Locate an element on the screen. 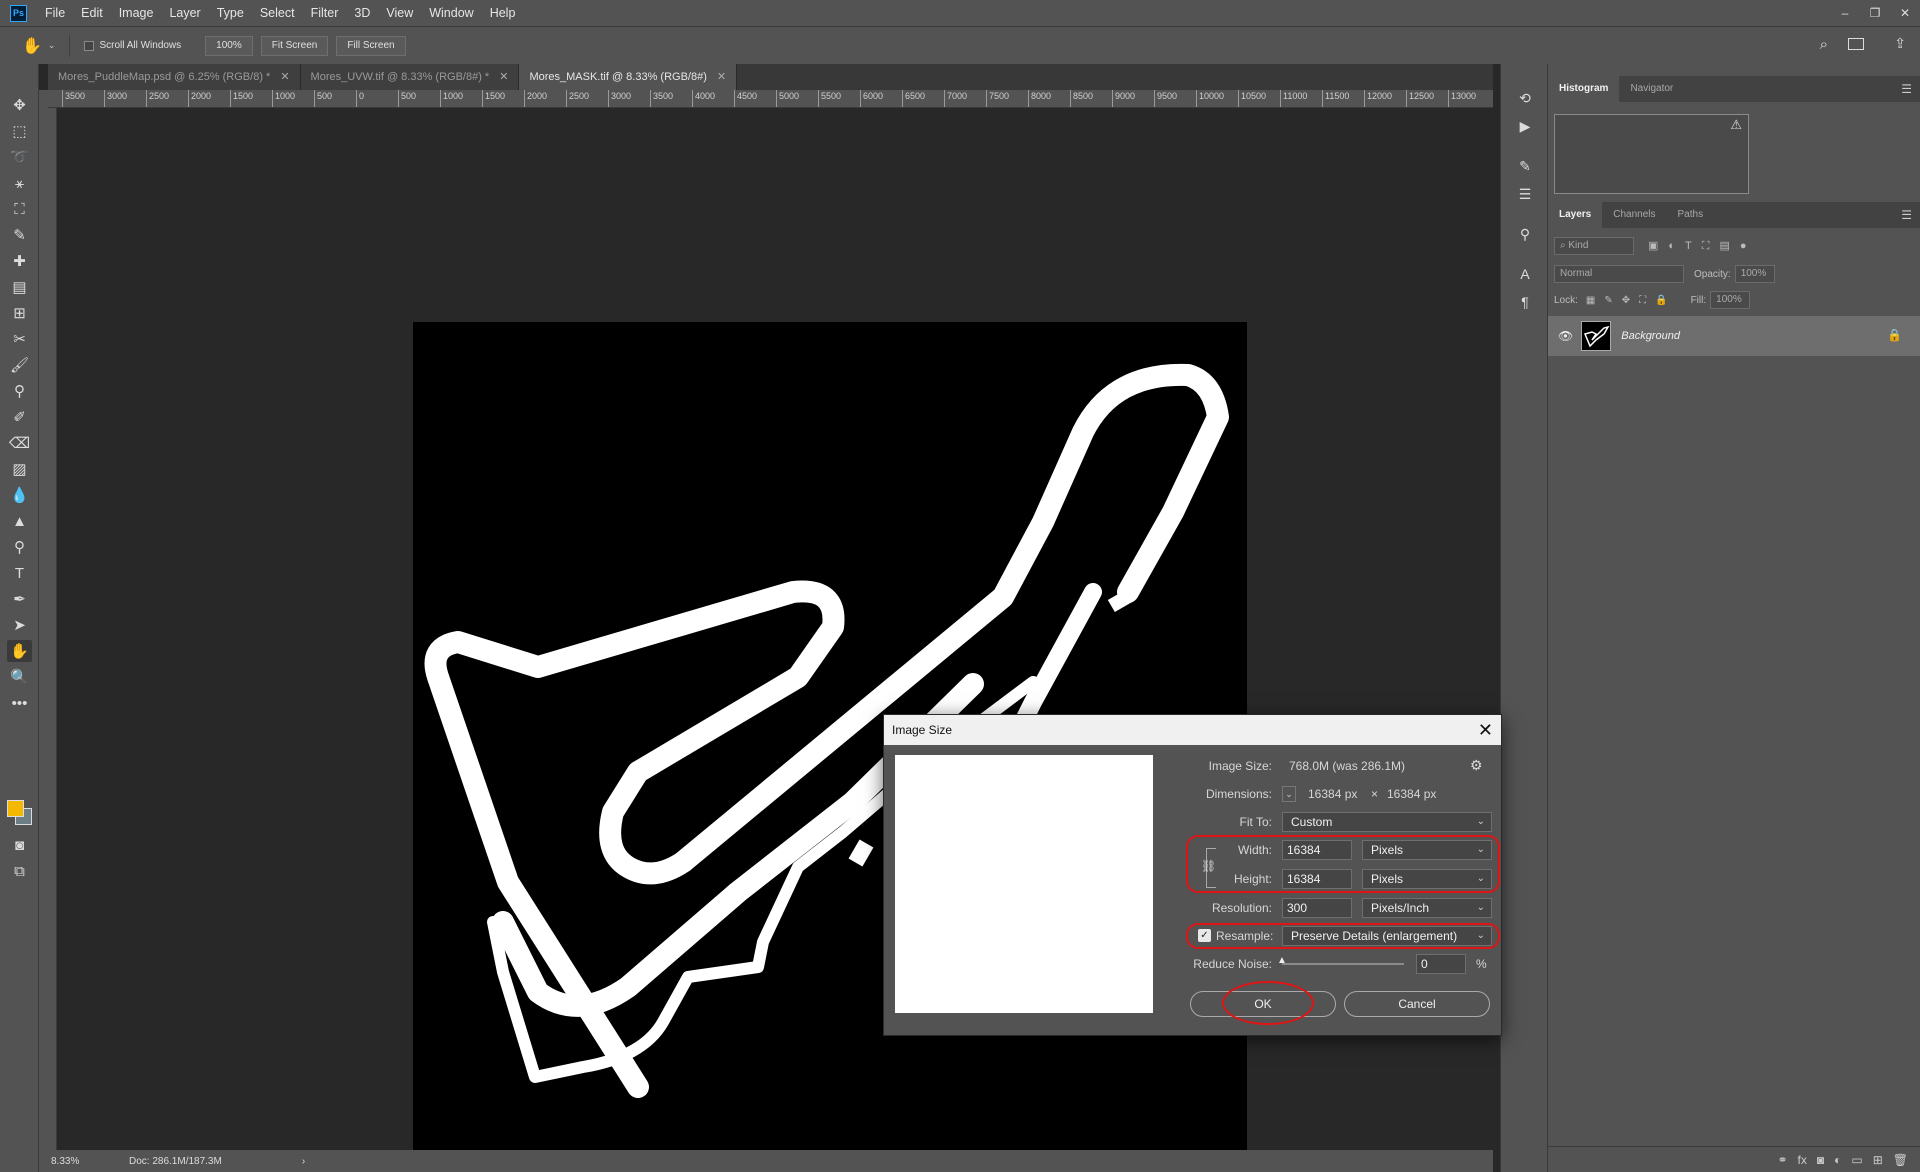 Image resolution: width=1920 pixels, height=1172 pixels. history-brush-tool-icon: ✐ is located at coordinates (19, 417).